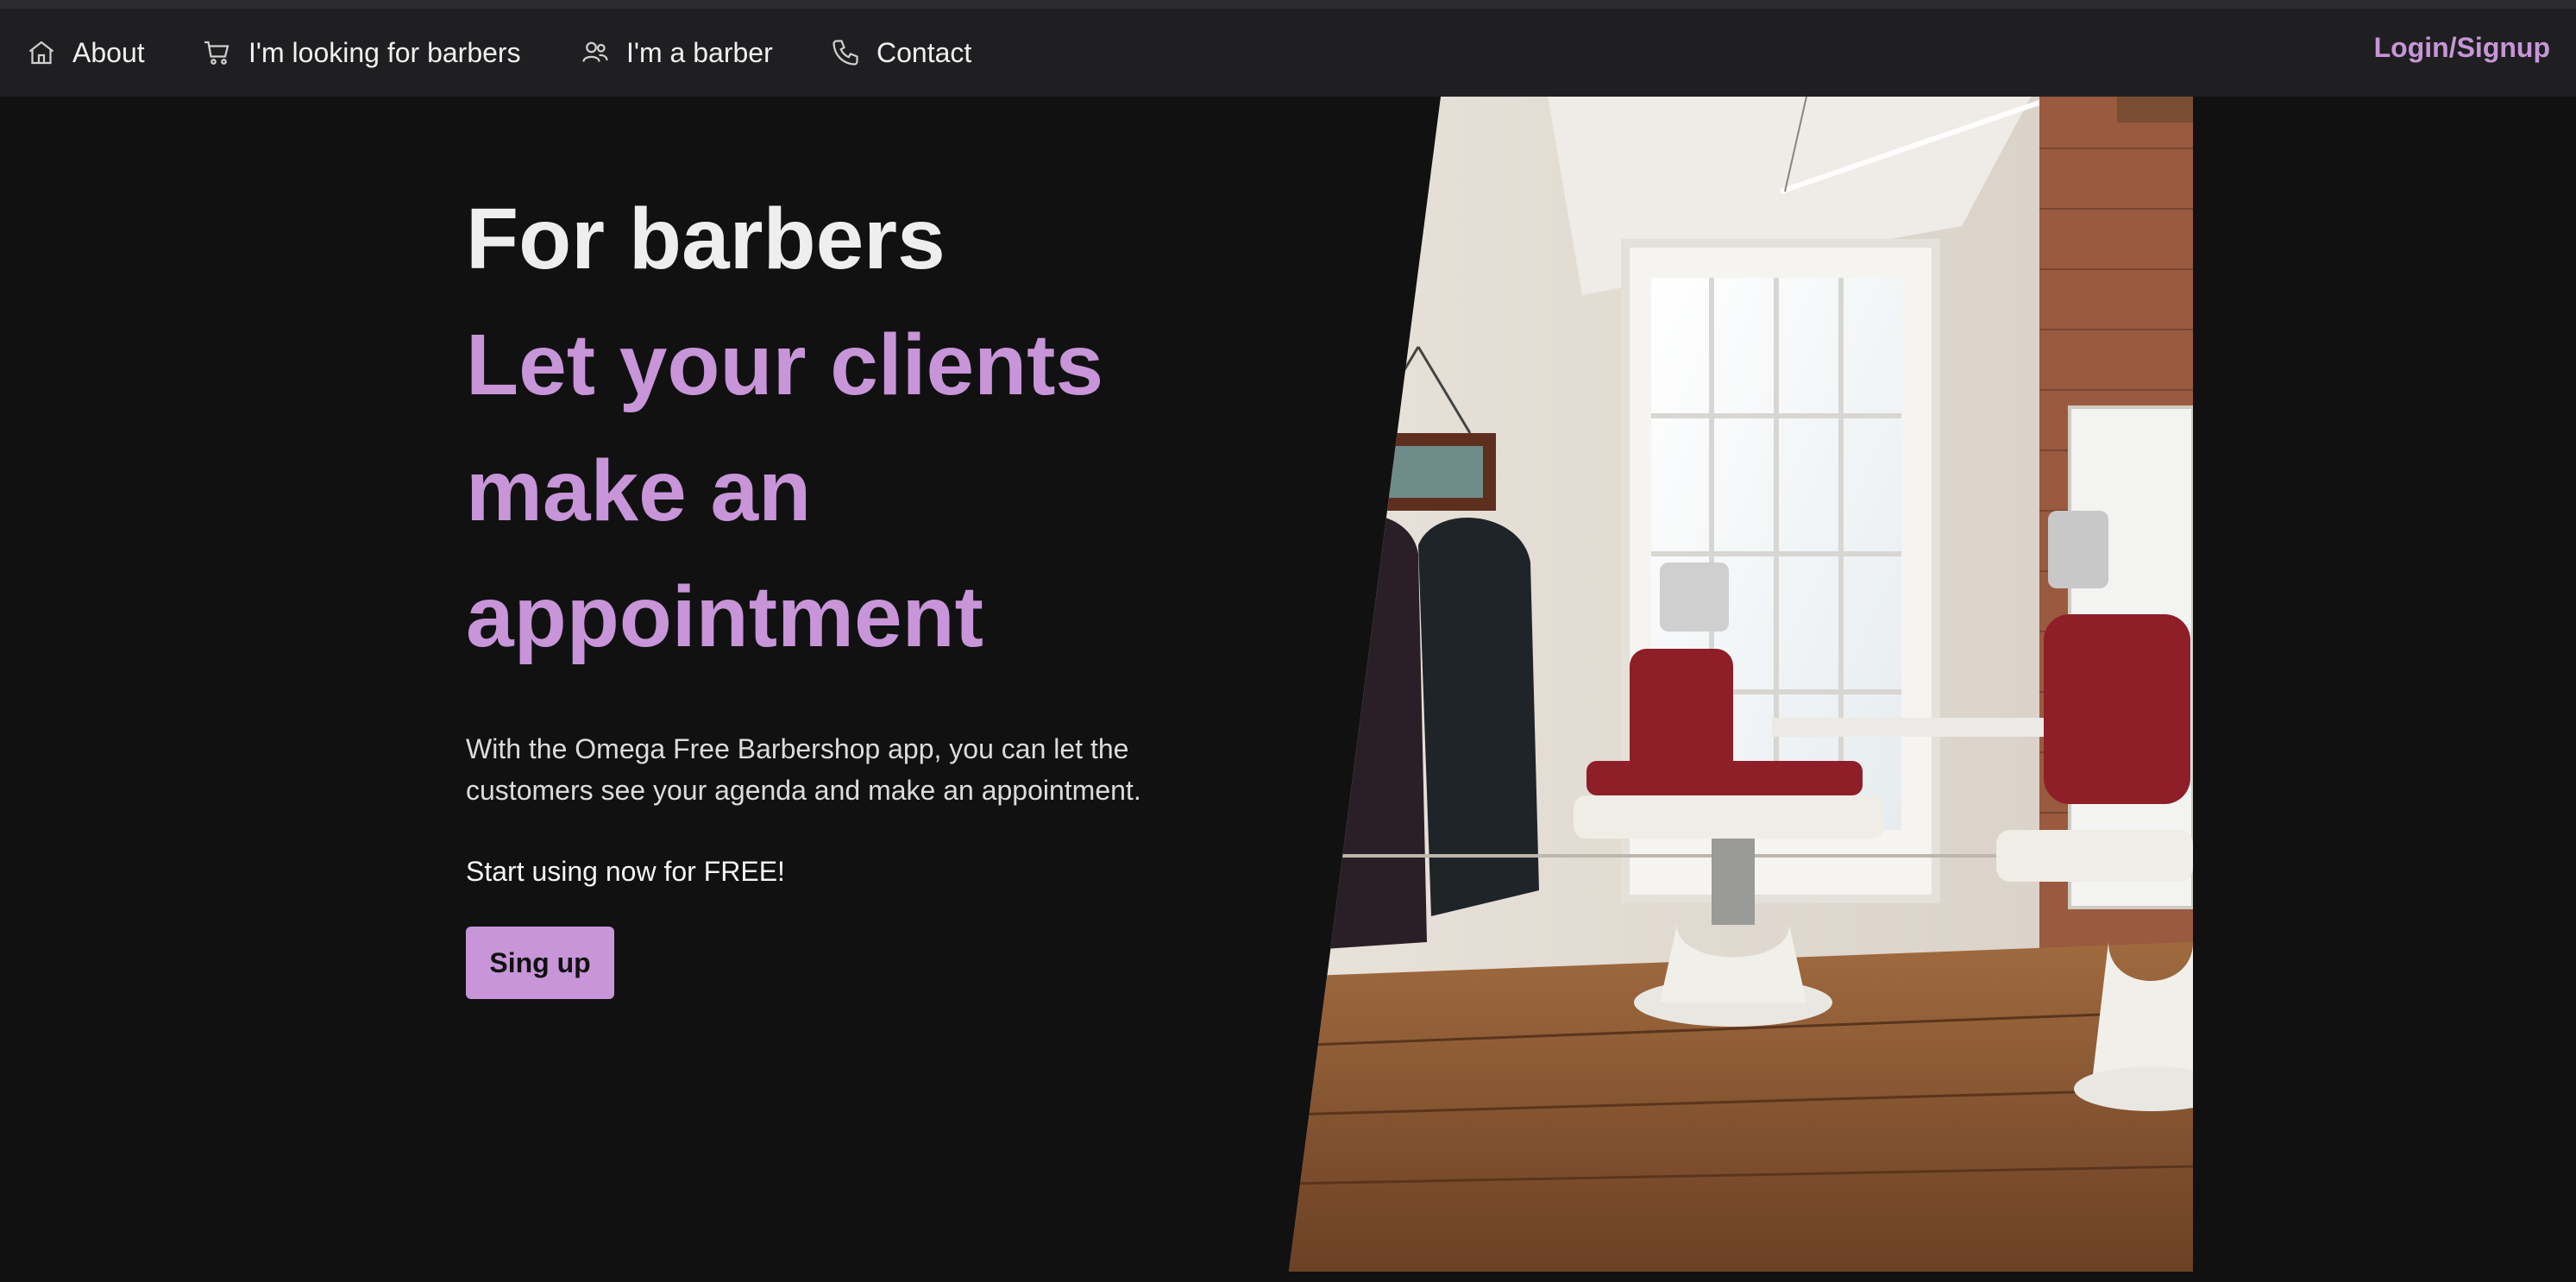 Image resolution: width=2576 pixels, height=1282 pixels. I want to click on nav-about-label: About, so click(108, 52).